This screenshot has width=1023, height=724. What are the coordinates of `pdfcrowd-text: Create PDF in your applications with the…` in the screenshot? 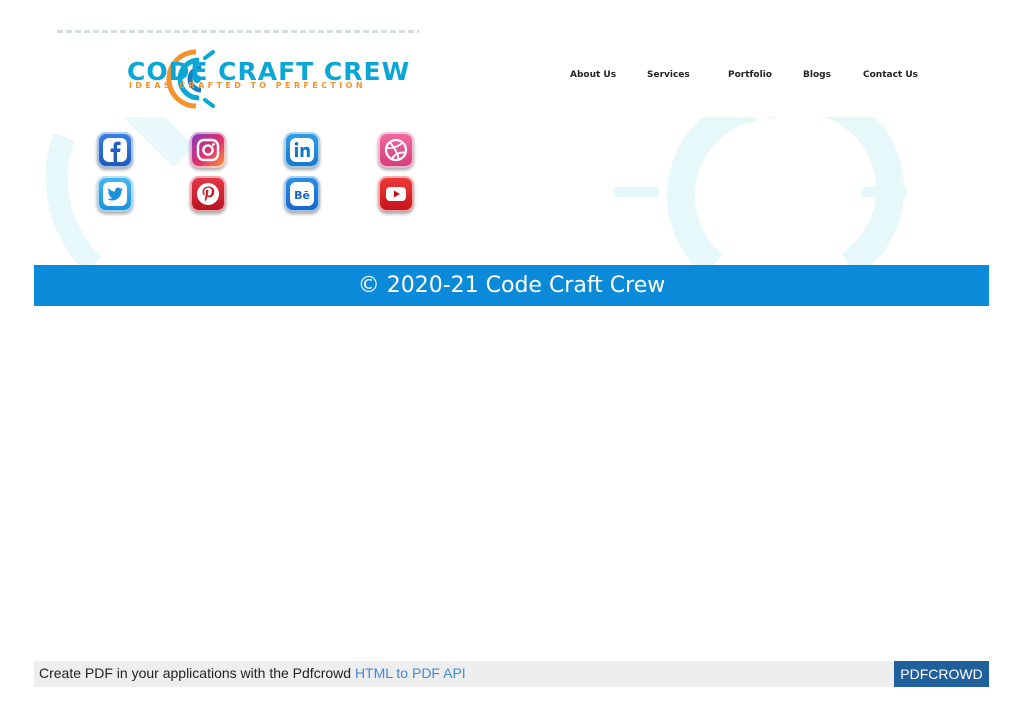 It's located at (252, 673).